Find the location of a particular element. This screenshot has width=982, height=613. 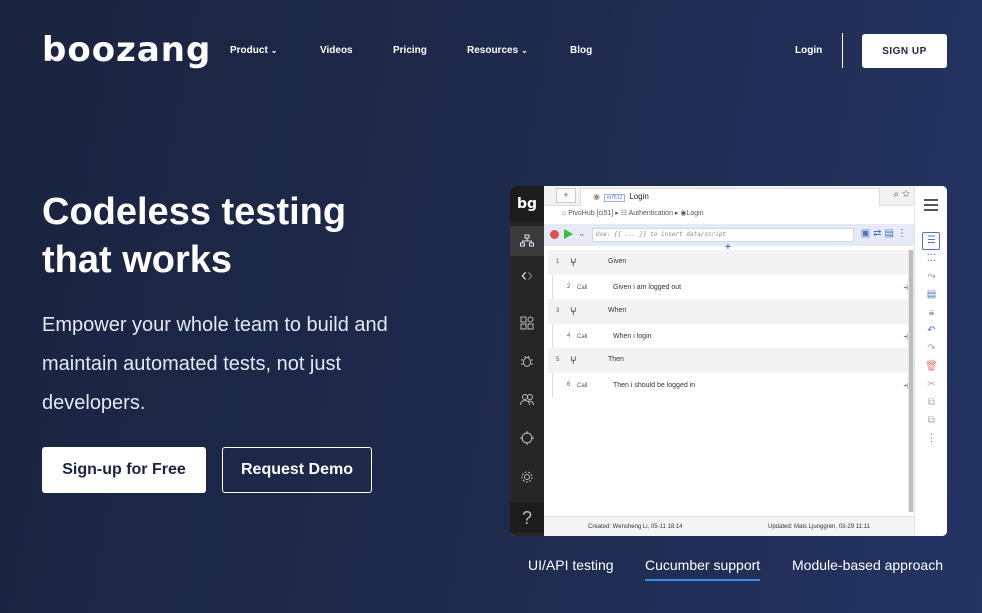

swap-icon: ⇄ is located at coordinates (879, 233).